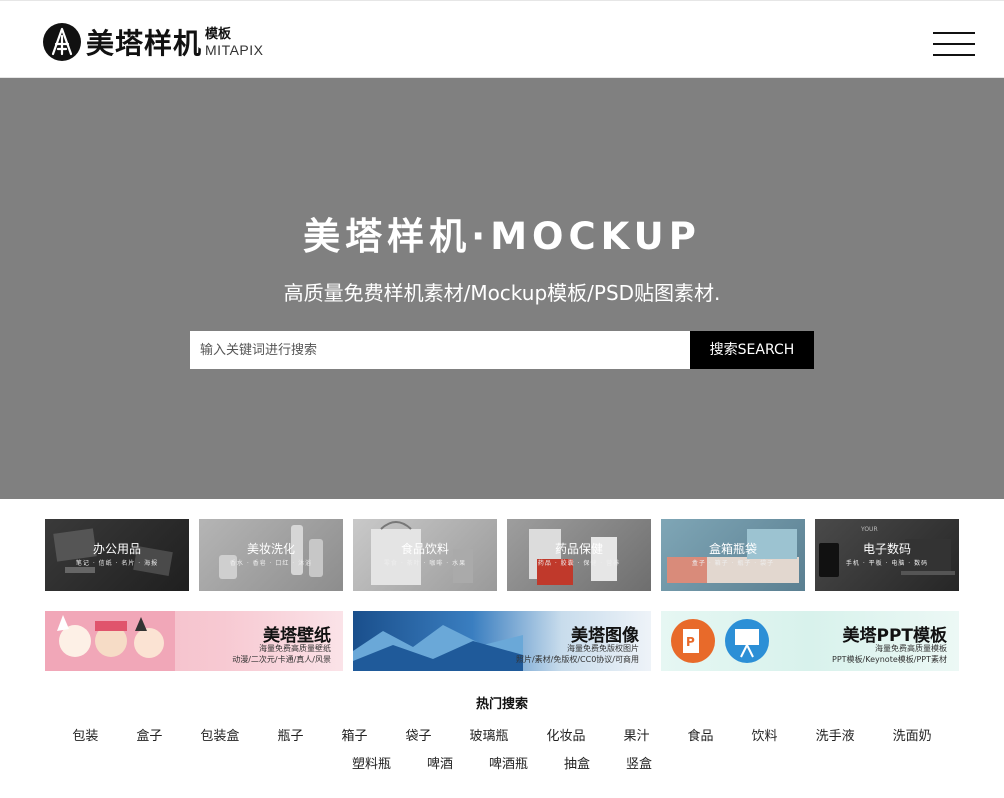 This screenshot has width=1004, height=798. What do you see at coordinates (869, 529) in the screenshot?
I see `svg-text: YOUR` at bounding box center [869, 529].